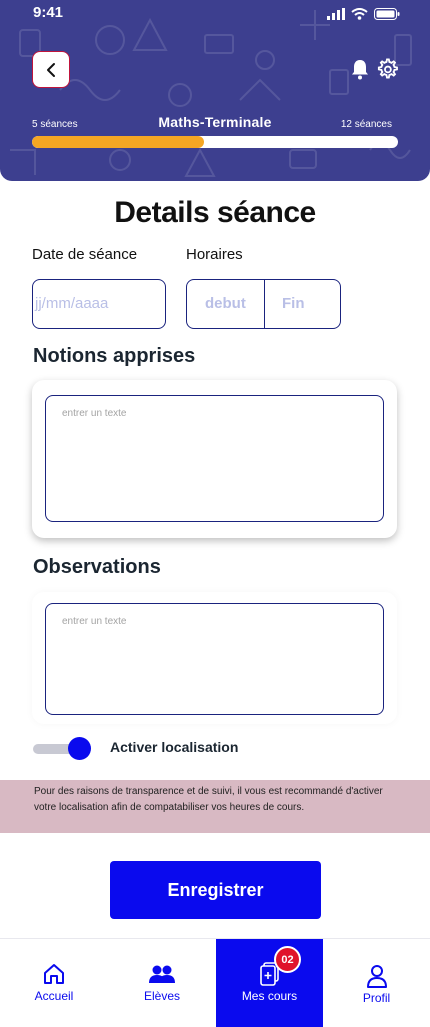 The height and width of the screenshot is (1027, 430). I want to click on tab-mes-cours: Mes cours 02, so click(269, 983).